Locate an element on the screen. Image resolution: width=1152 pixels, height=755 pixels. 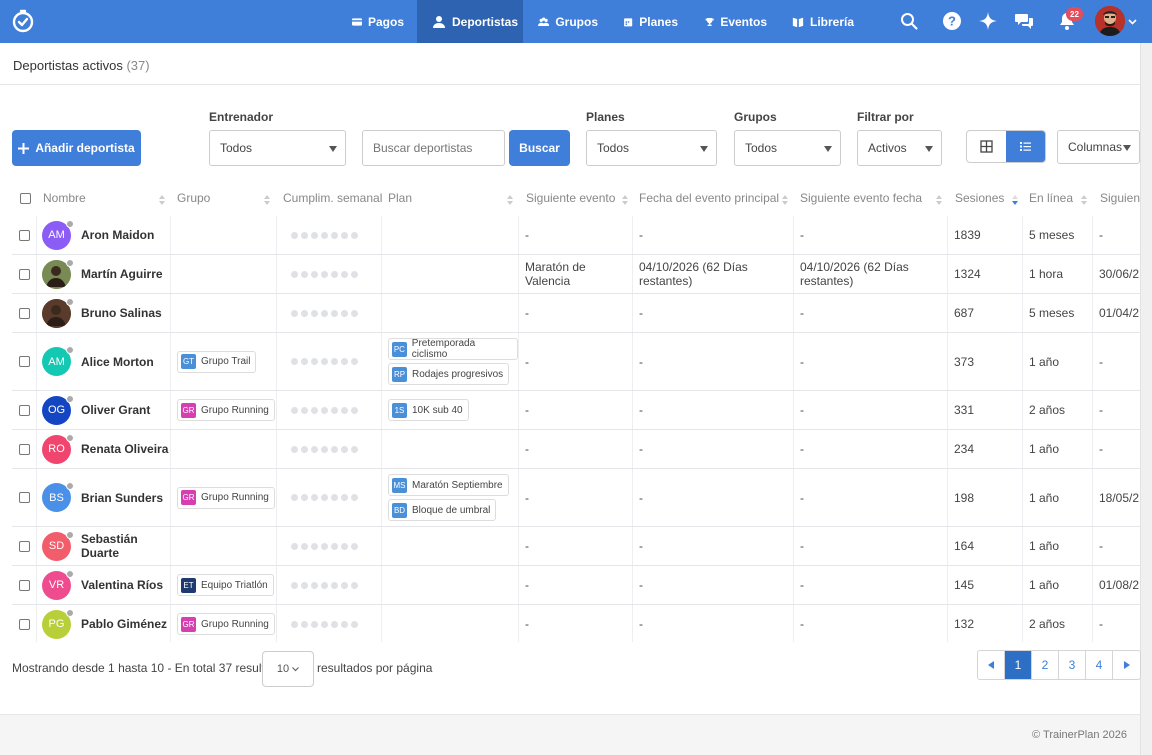
athlete-name: Renata Oliveira is located at coordinates (124, 449).